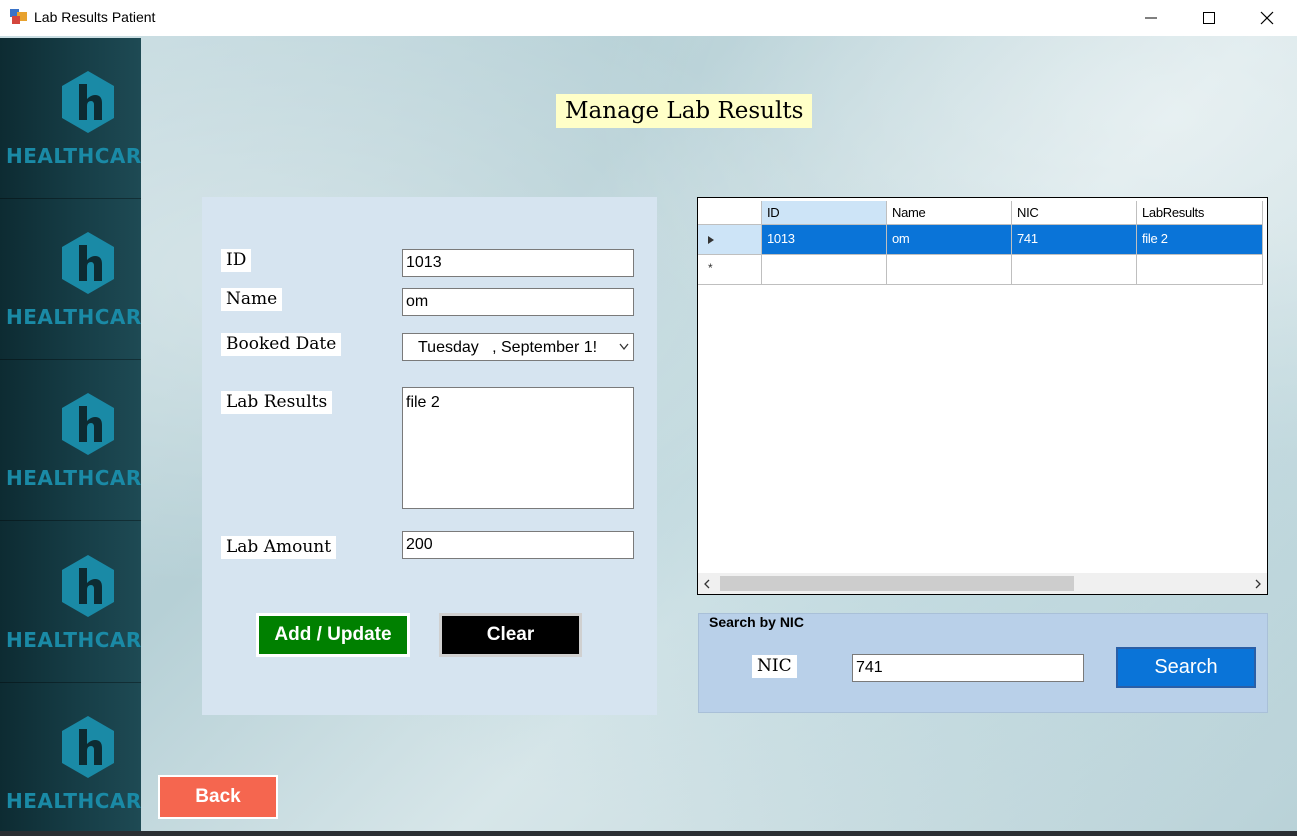  Describe the element at coordinates (236, 260) in the screenshot. I see `id-label: ID` at that location.